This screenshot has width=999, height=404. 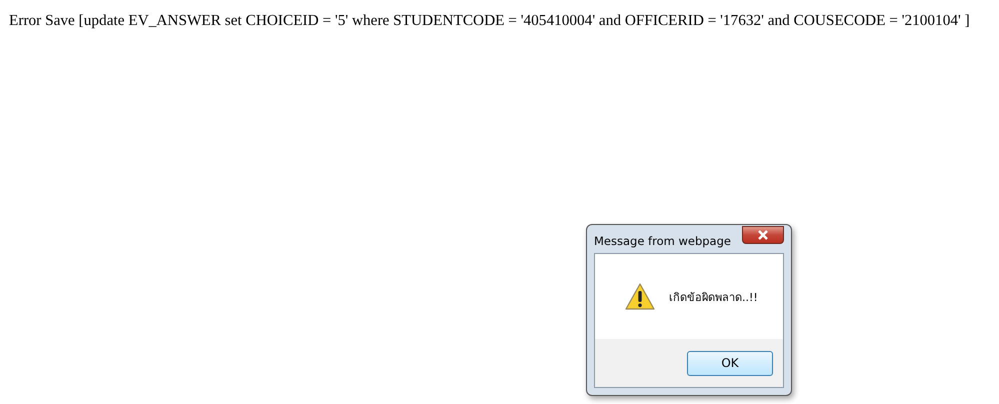 What do you see at coordinates (730, 363) in the screenshot?
I see `ok-button: OK` at bounding box center [730, 363].